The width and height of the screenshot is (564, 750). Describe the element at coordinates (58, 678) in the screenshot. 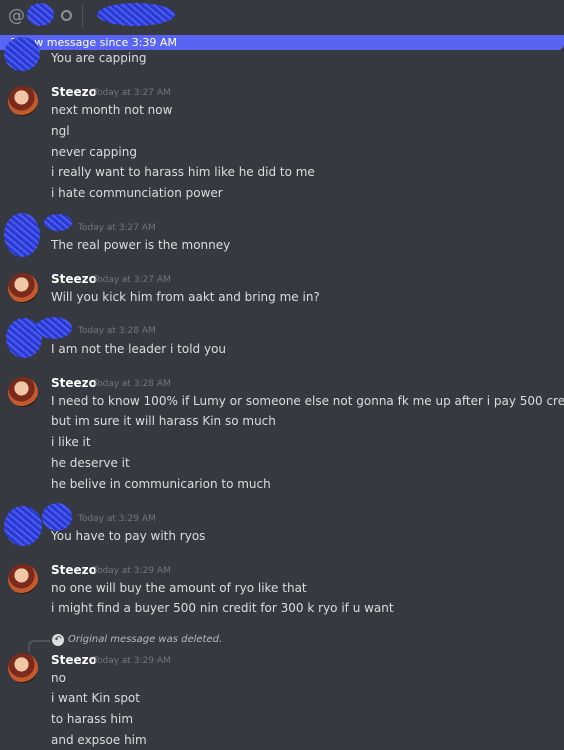

I see `message-line: no` at that location.